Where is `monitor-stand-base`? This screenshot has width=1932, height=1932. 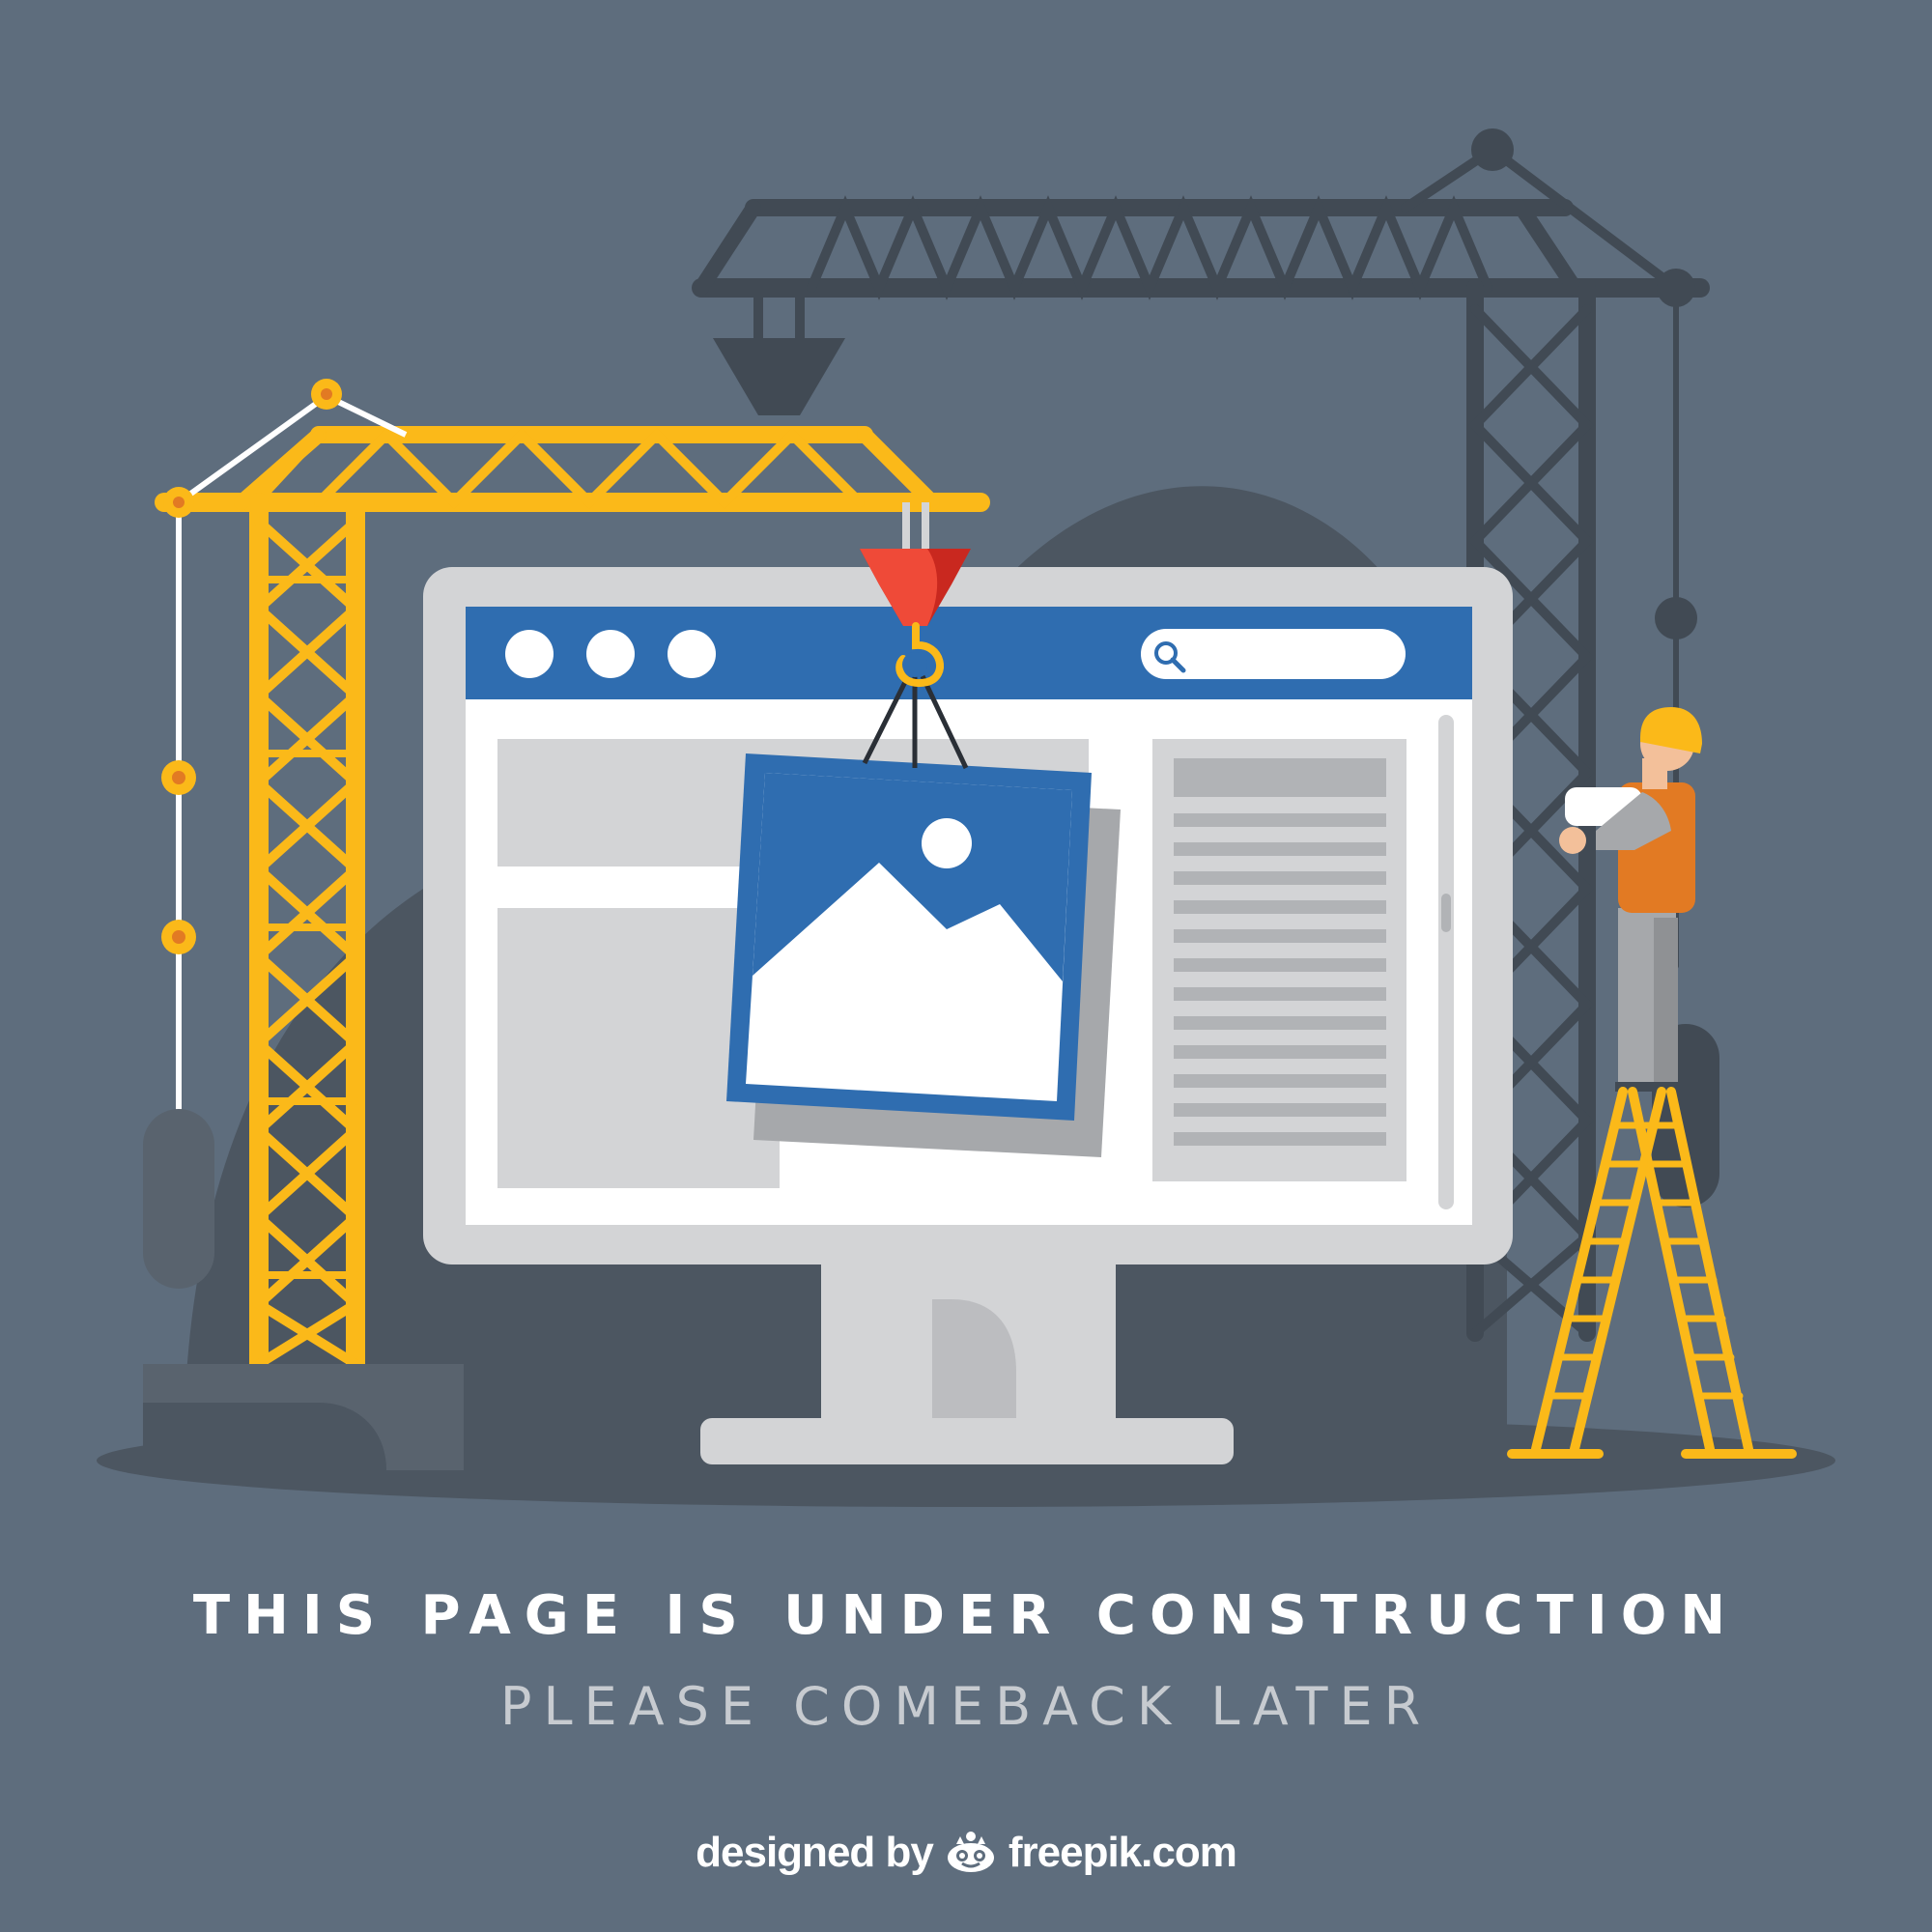
monitor-stand-base is located at coordinates (967, 1441).